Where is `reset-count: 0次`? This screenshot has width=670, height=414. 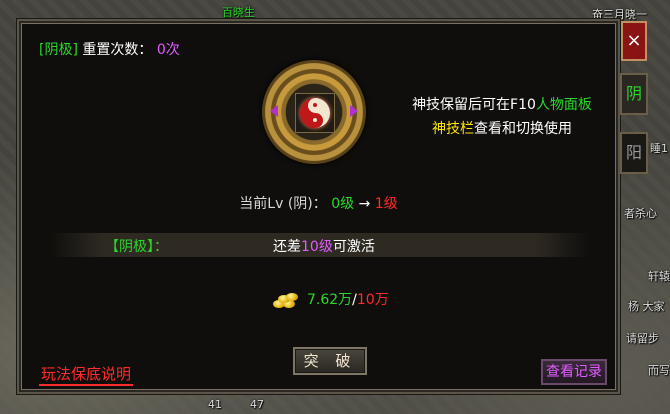
reset-count: 0次 is located at coordinates (168, 50).